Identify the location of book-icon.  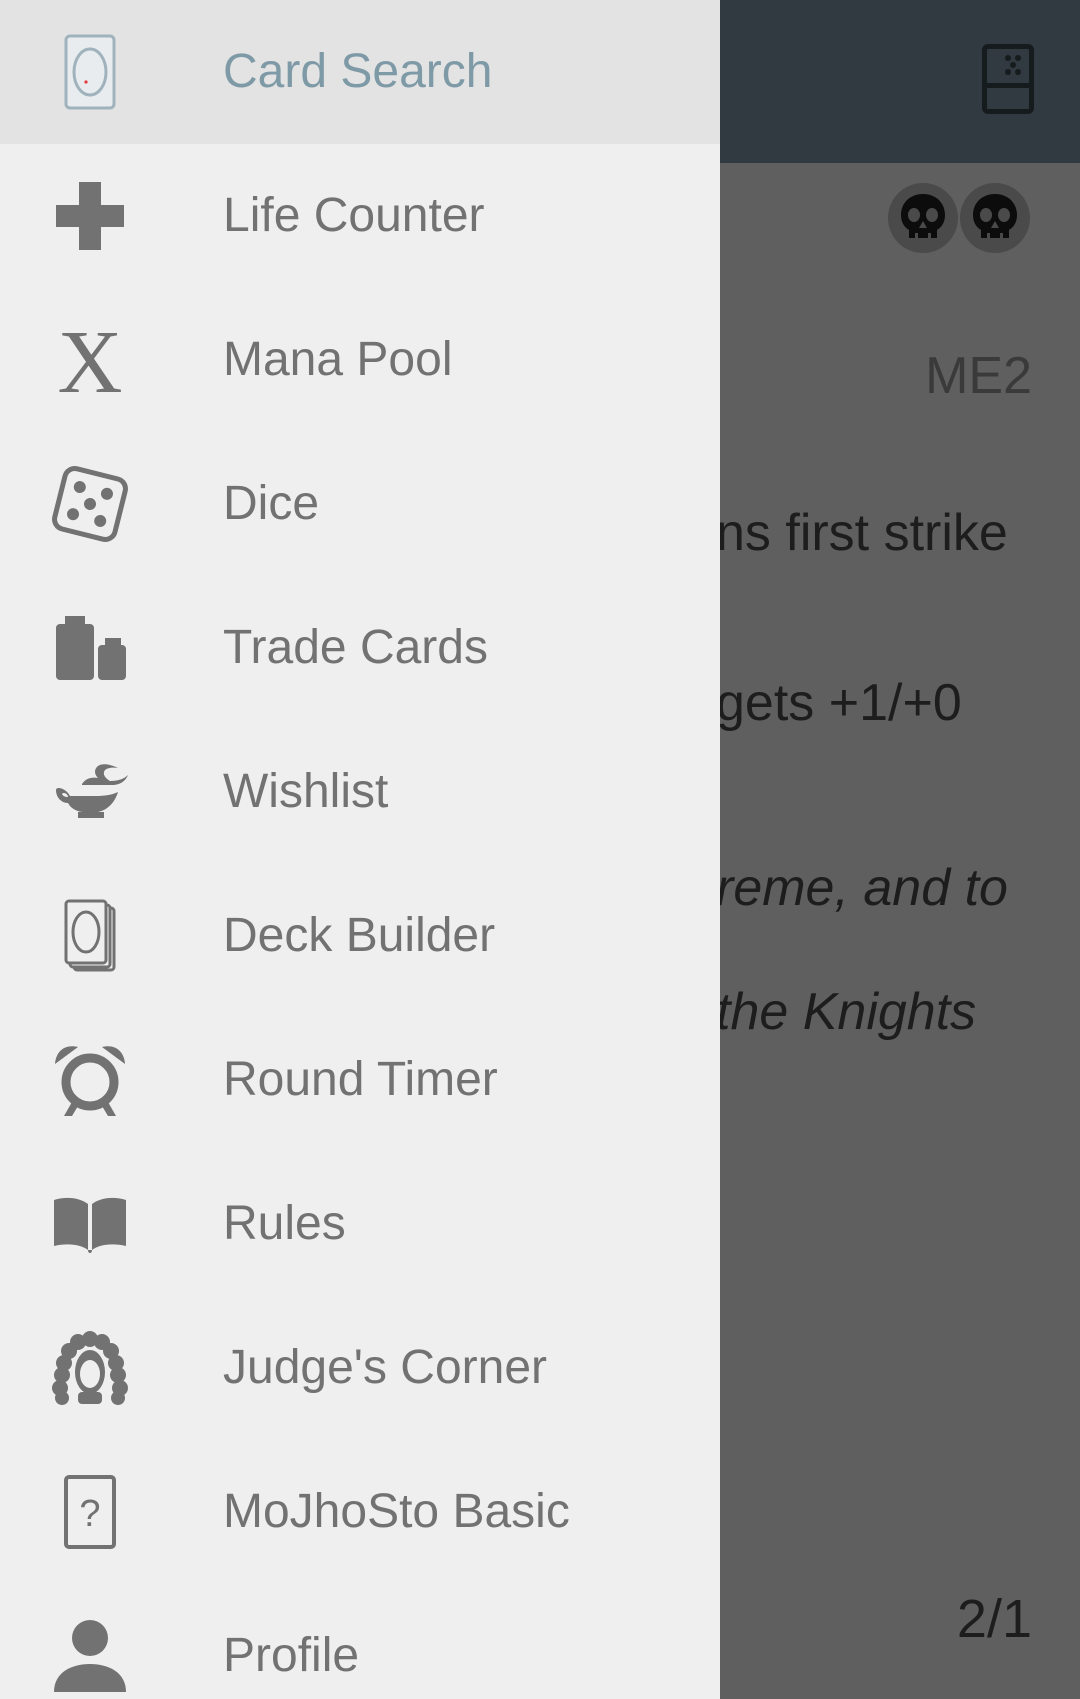
(90, 1224).